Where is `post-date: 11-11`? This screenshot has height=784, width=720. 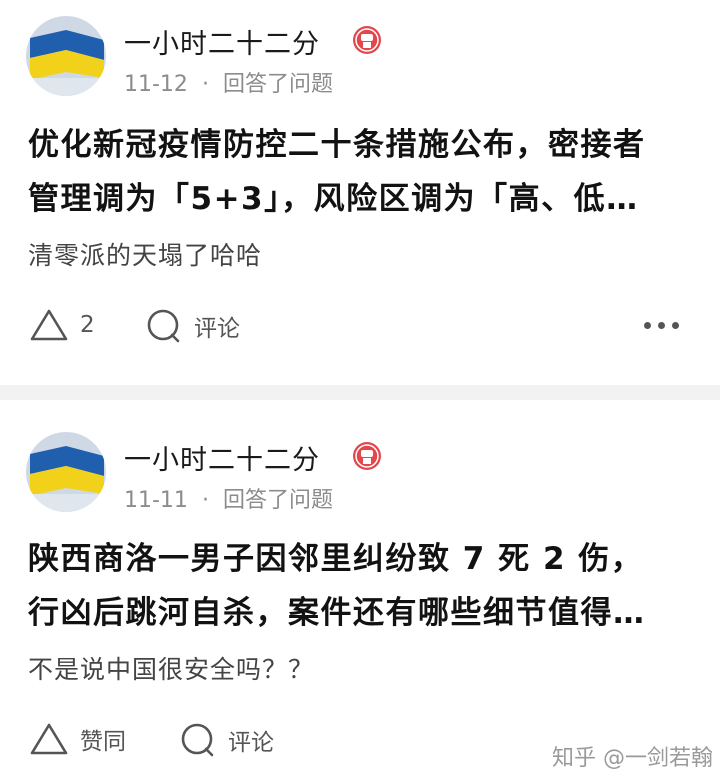
post-date: 11-11 is located at coordinates (156, 500).